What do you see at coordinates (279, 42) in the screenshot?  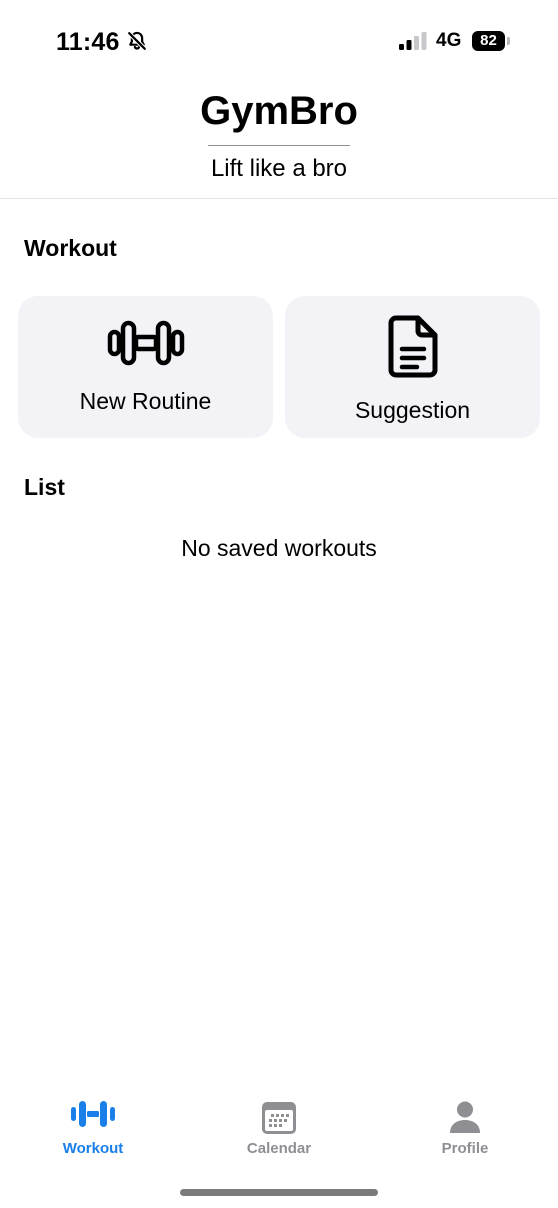 I see `status-bar: 11:46 4G 82` at bounding box center [279, 42].